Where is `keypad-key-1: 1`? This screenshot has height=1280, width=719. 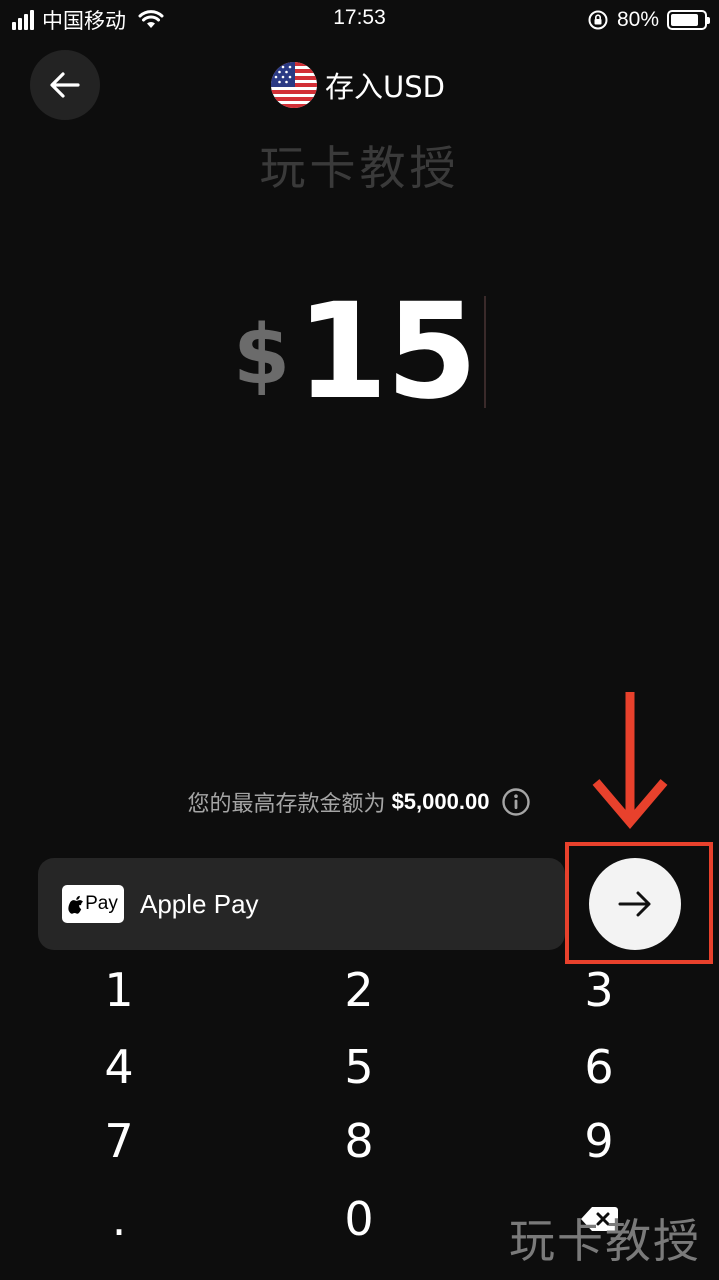
keypad-key-1: 1 is located at coordinates (119, 990).